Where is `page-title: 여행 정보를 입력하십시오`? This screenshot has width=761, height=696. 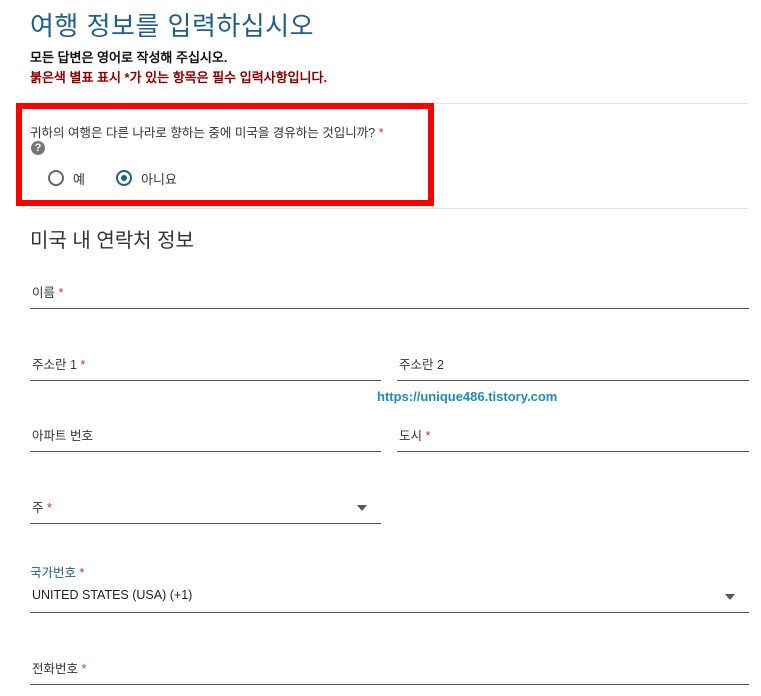
page-title: 여행 정보를 입력하십시오 is located at coordinates (172, 26).